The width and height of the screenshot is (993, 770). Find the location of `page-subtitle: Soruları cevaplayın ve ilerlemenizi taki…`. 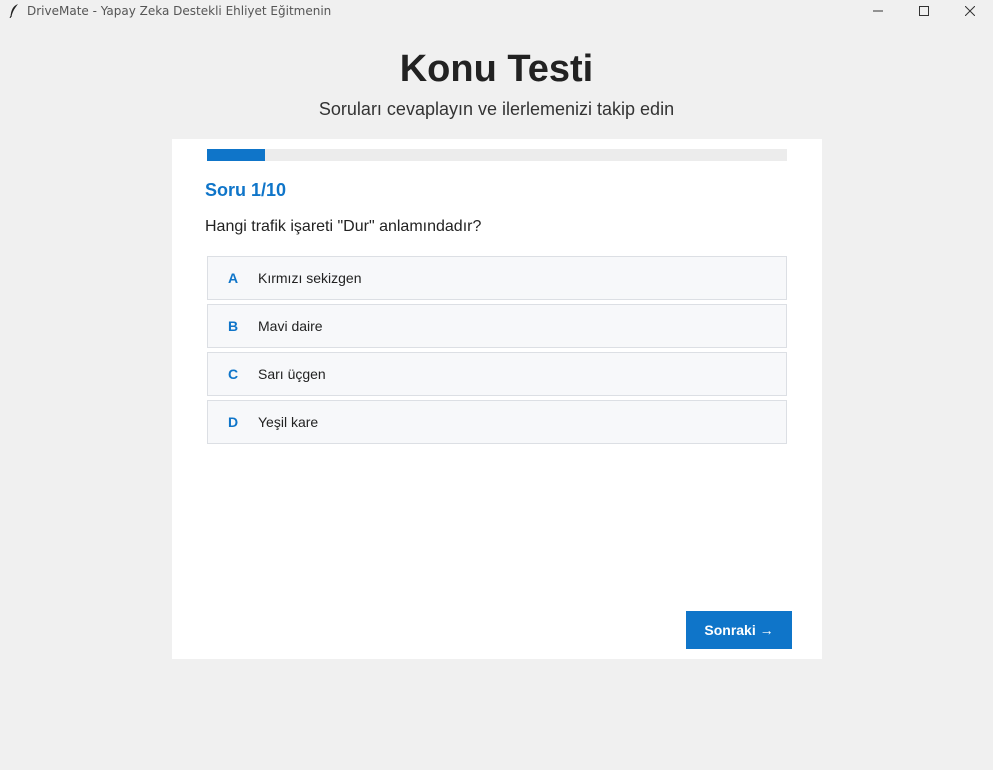

page-subtitle: Soruları cevaplayın ve ilerlemenizi taki… is located at coordinates (496, 109).